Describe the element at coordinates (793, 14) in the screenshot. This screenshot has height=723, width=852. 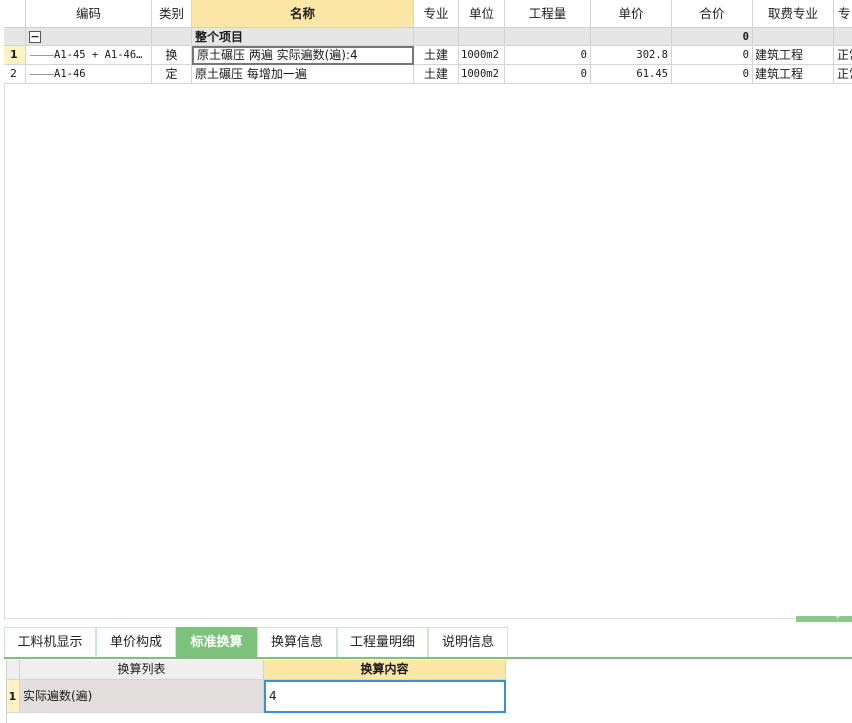
I see `header-fee-major: 取费专业` at that location.